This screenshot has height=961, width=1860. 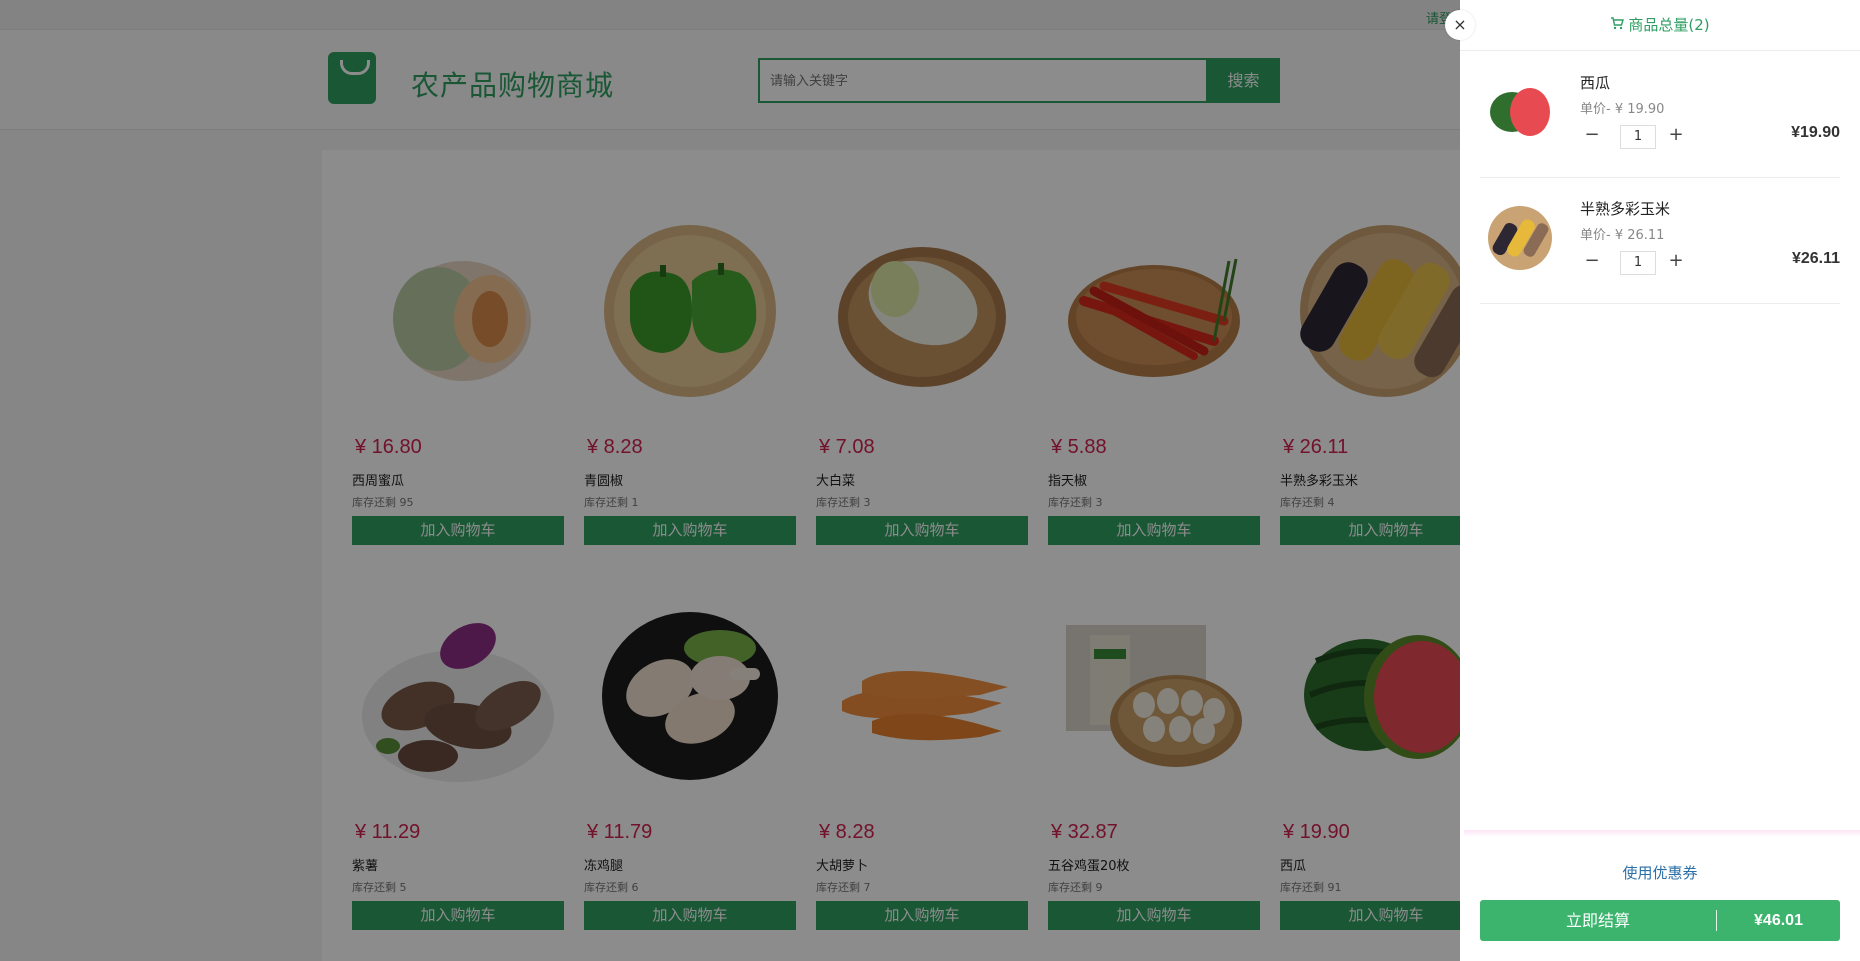 I want to click on cart-title: 商品总量(2), so click(x=1669, y=25).